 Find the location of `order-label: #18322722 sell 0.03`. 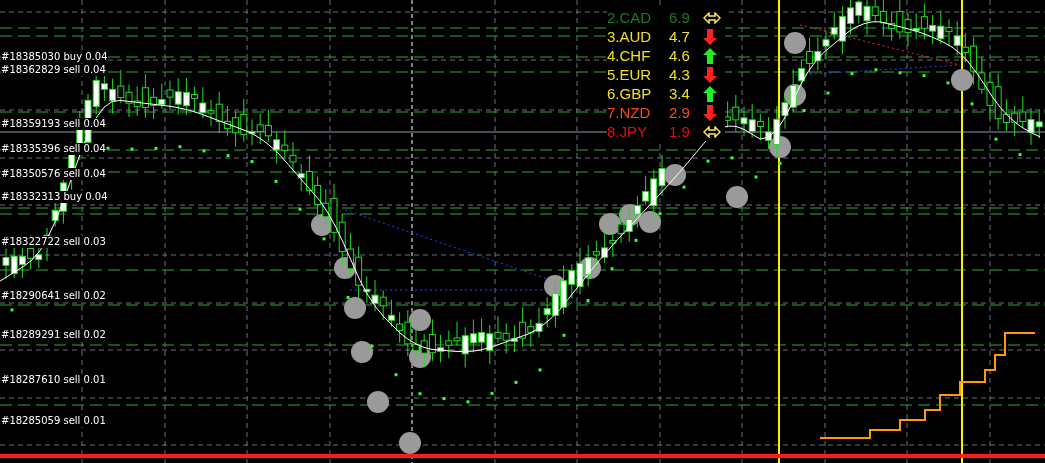

order-label: #18322722 sell 0.03 is located at coordinates (53, 242).